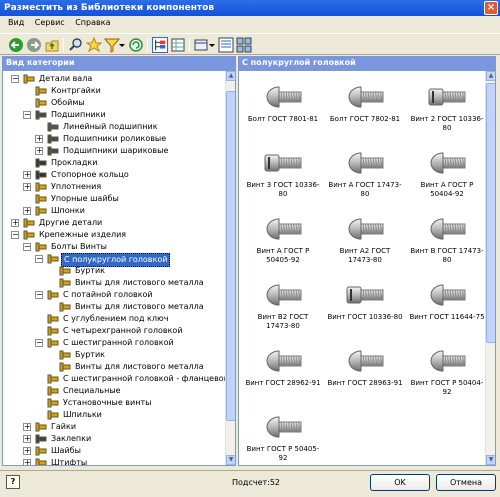 The height and width of the screenshot is (497, 500). What do you see at coordinates (365, 108) in the screenshot?
I see `component-item: Болт ГОСТ 7802-81` at bounding box center [365, 108].